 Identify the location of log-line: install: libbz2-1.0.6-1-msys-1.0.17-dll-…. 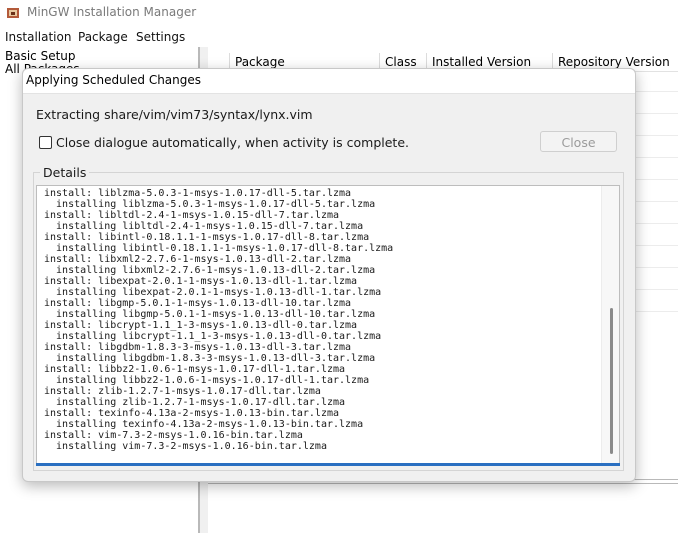
(195, 369).